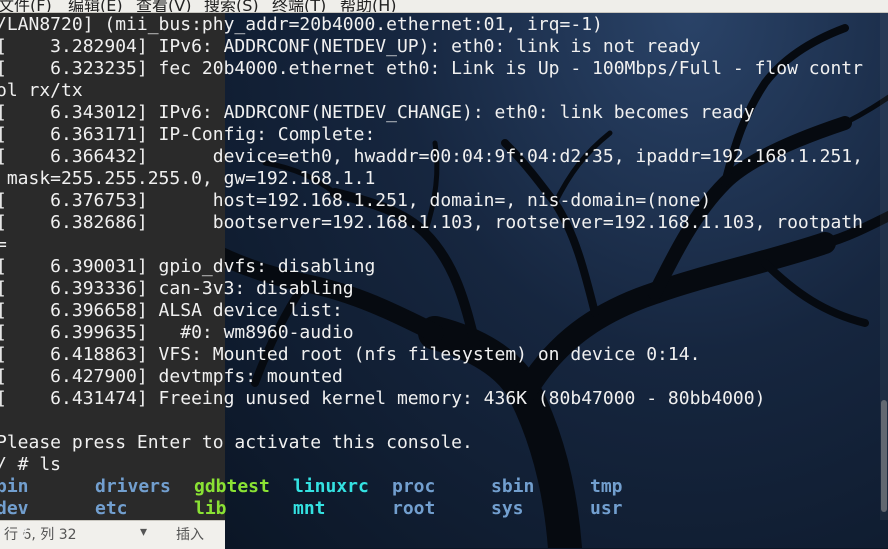  Describe the element at coordinates (190, 534) in the screenshot. I see `insert-mode: 插入` at that location.